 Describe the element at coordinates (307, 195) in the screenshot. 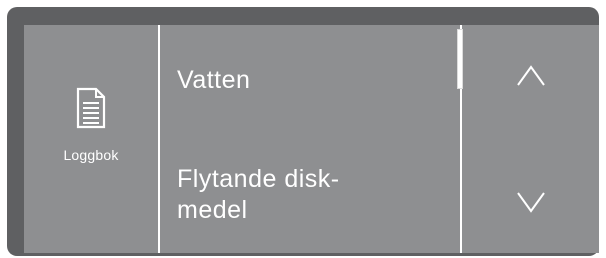

I see `menu-item-flytande-diskmedel: Flytande disk- medel` at that location.